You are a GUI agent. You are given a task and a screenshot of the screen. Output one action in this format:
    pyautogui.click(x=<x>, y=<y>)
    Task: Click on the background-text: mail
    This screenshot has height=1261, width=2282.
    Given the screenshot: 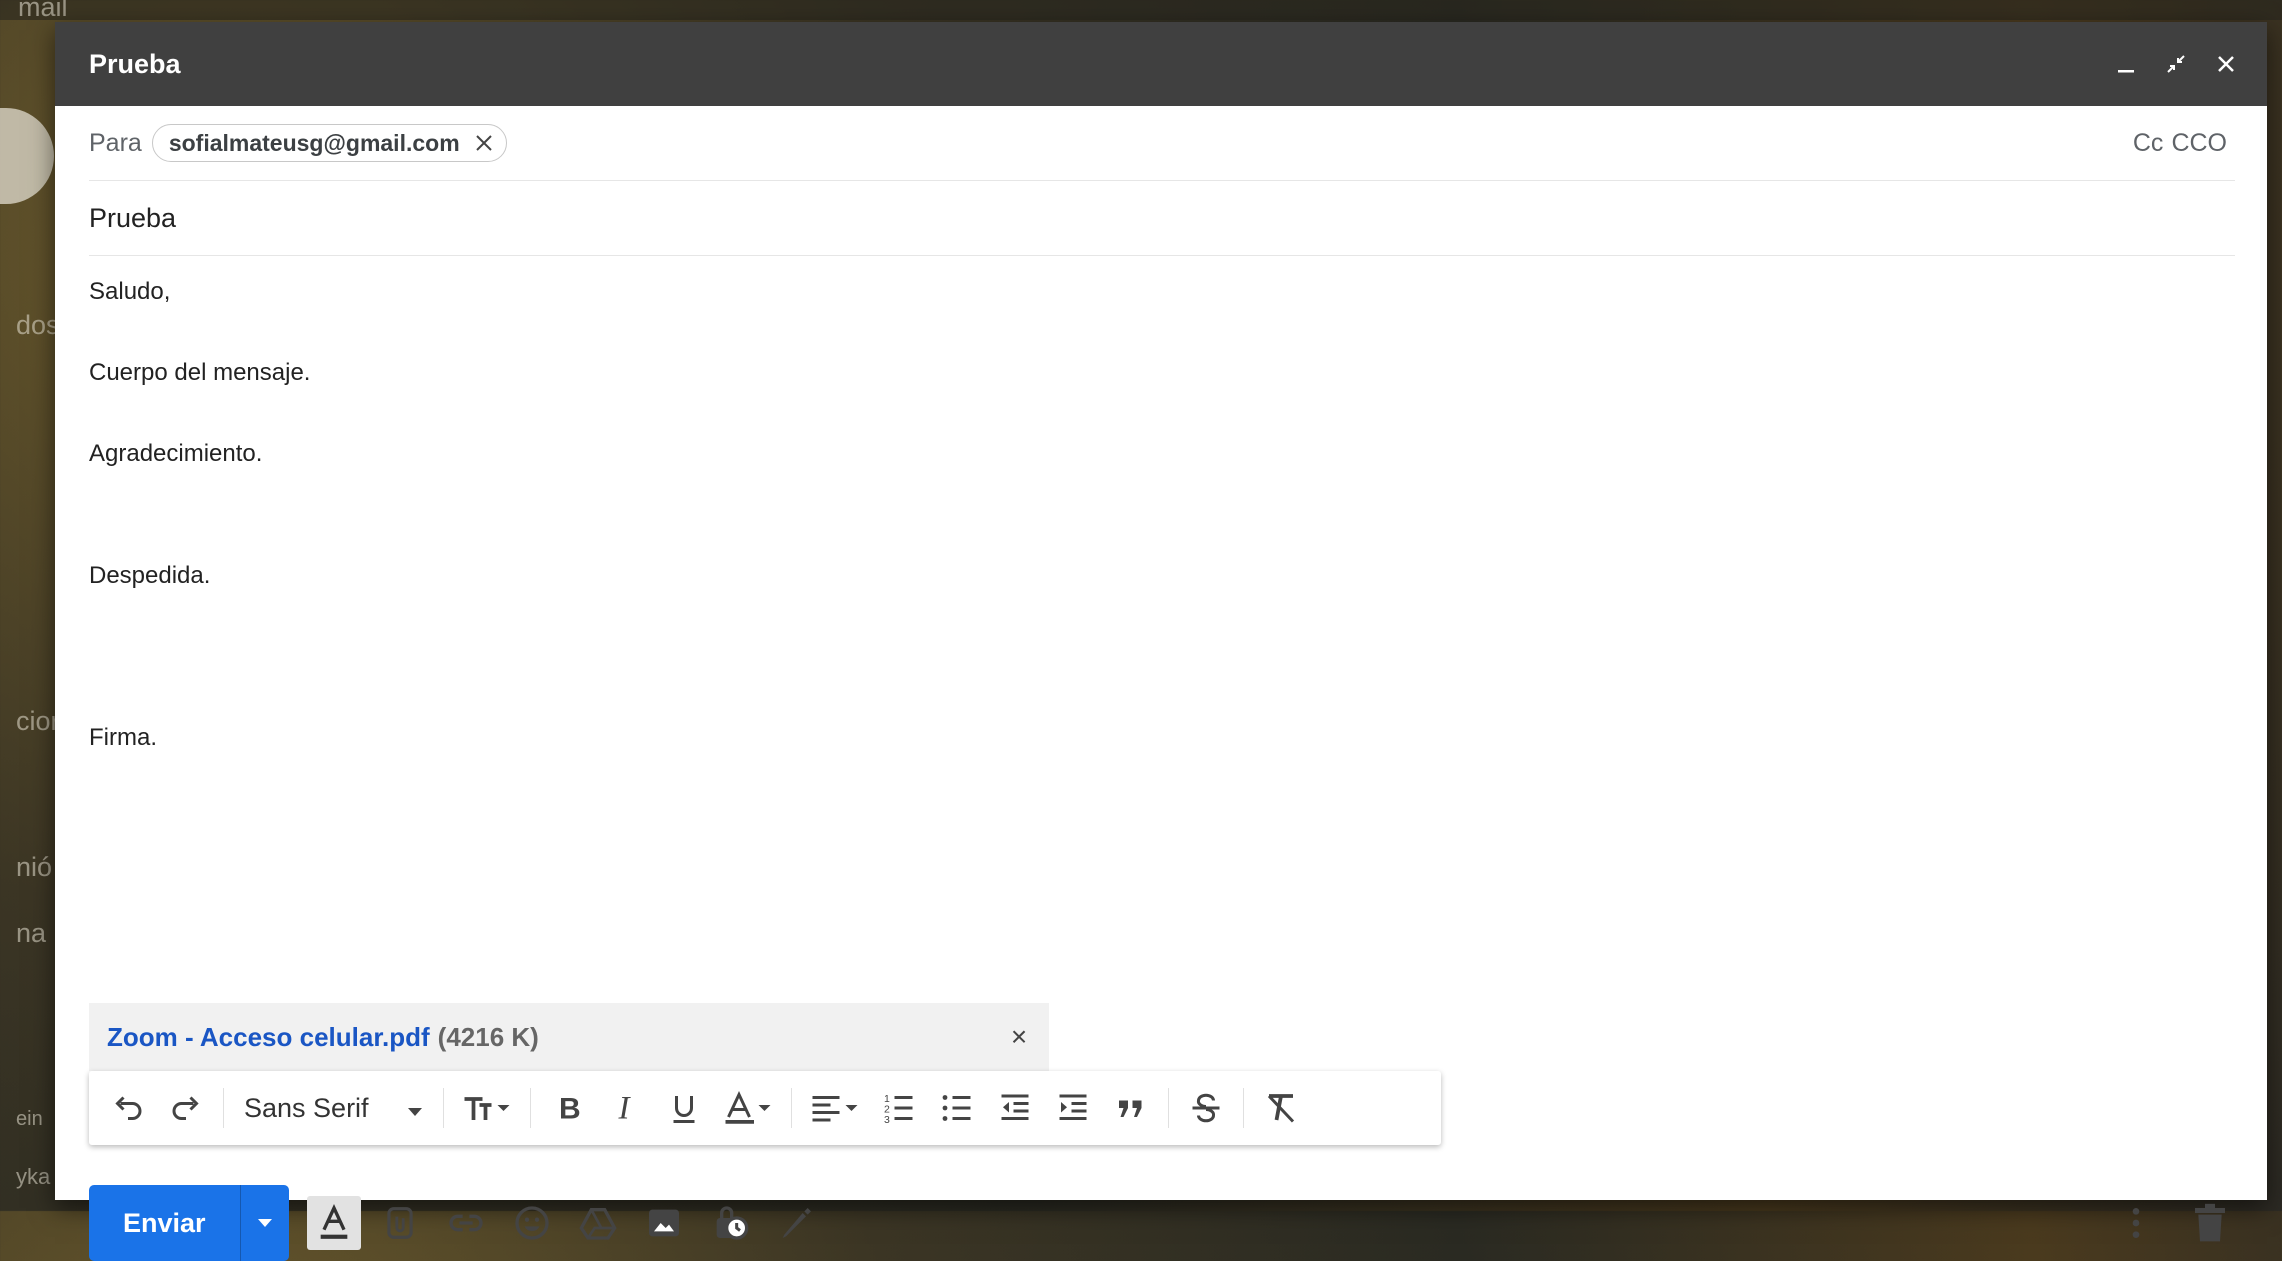 What is the action you would take?
    pyautogui.click(x=43, y=11)
    